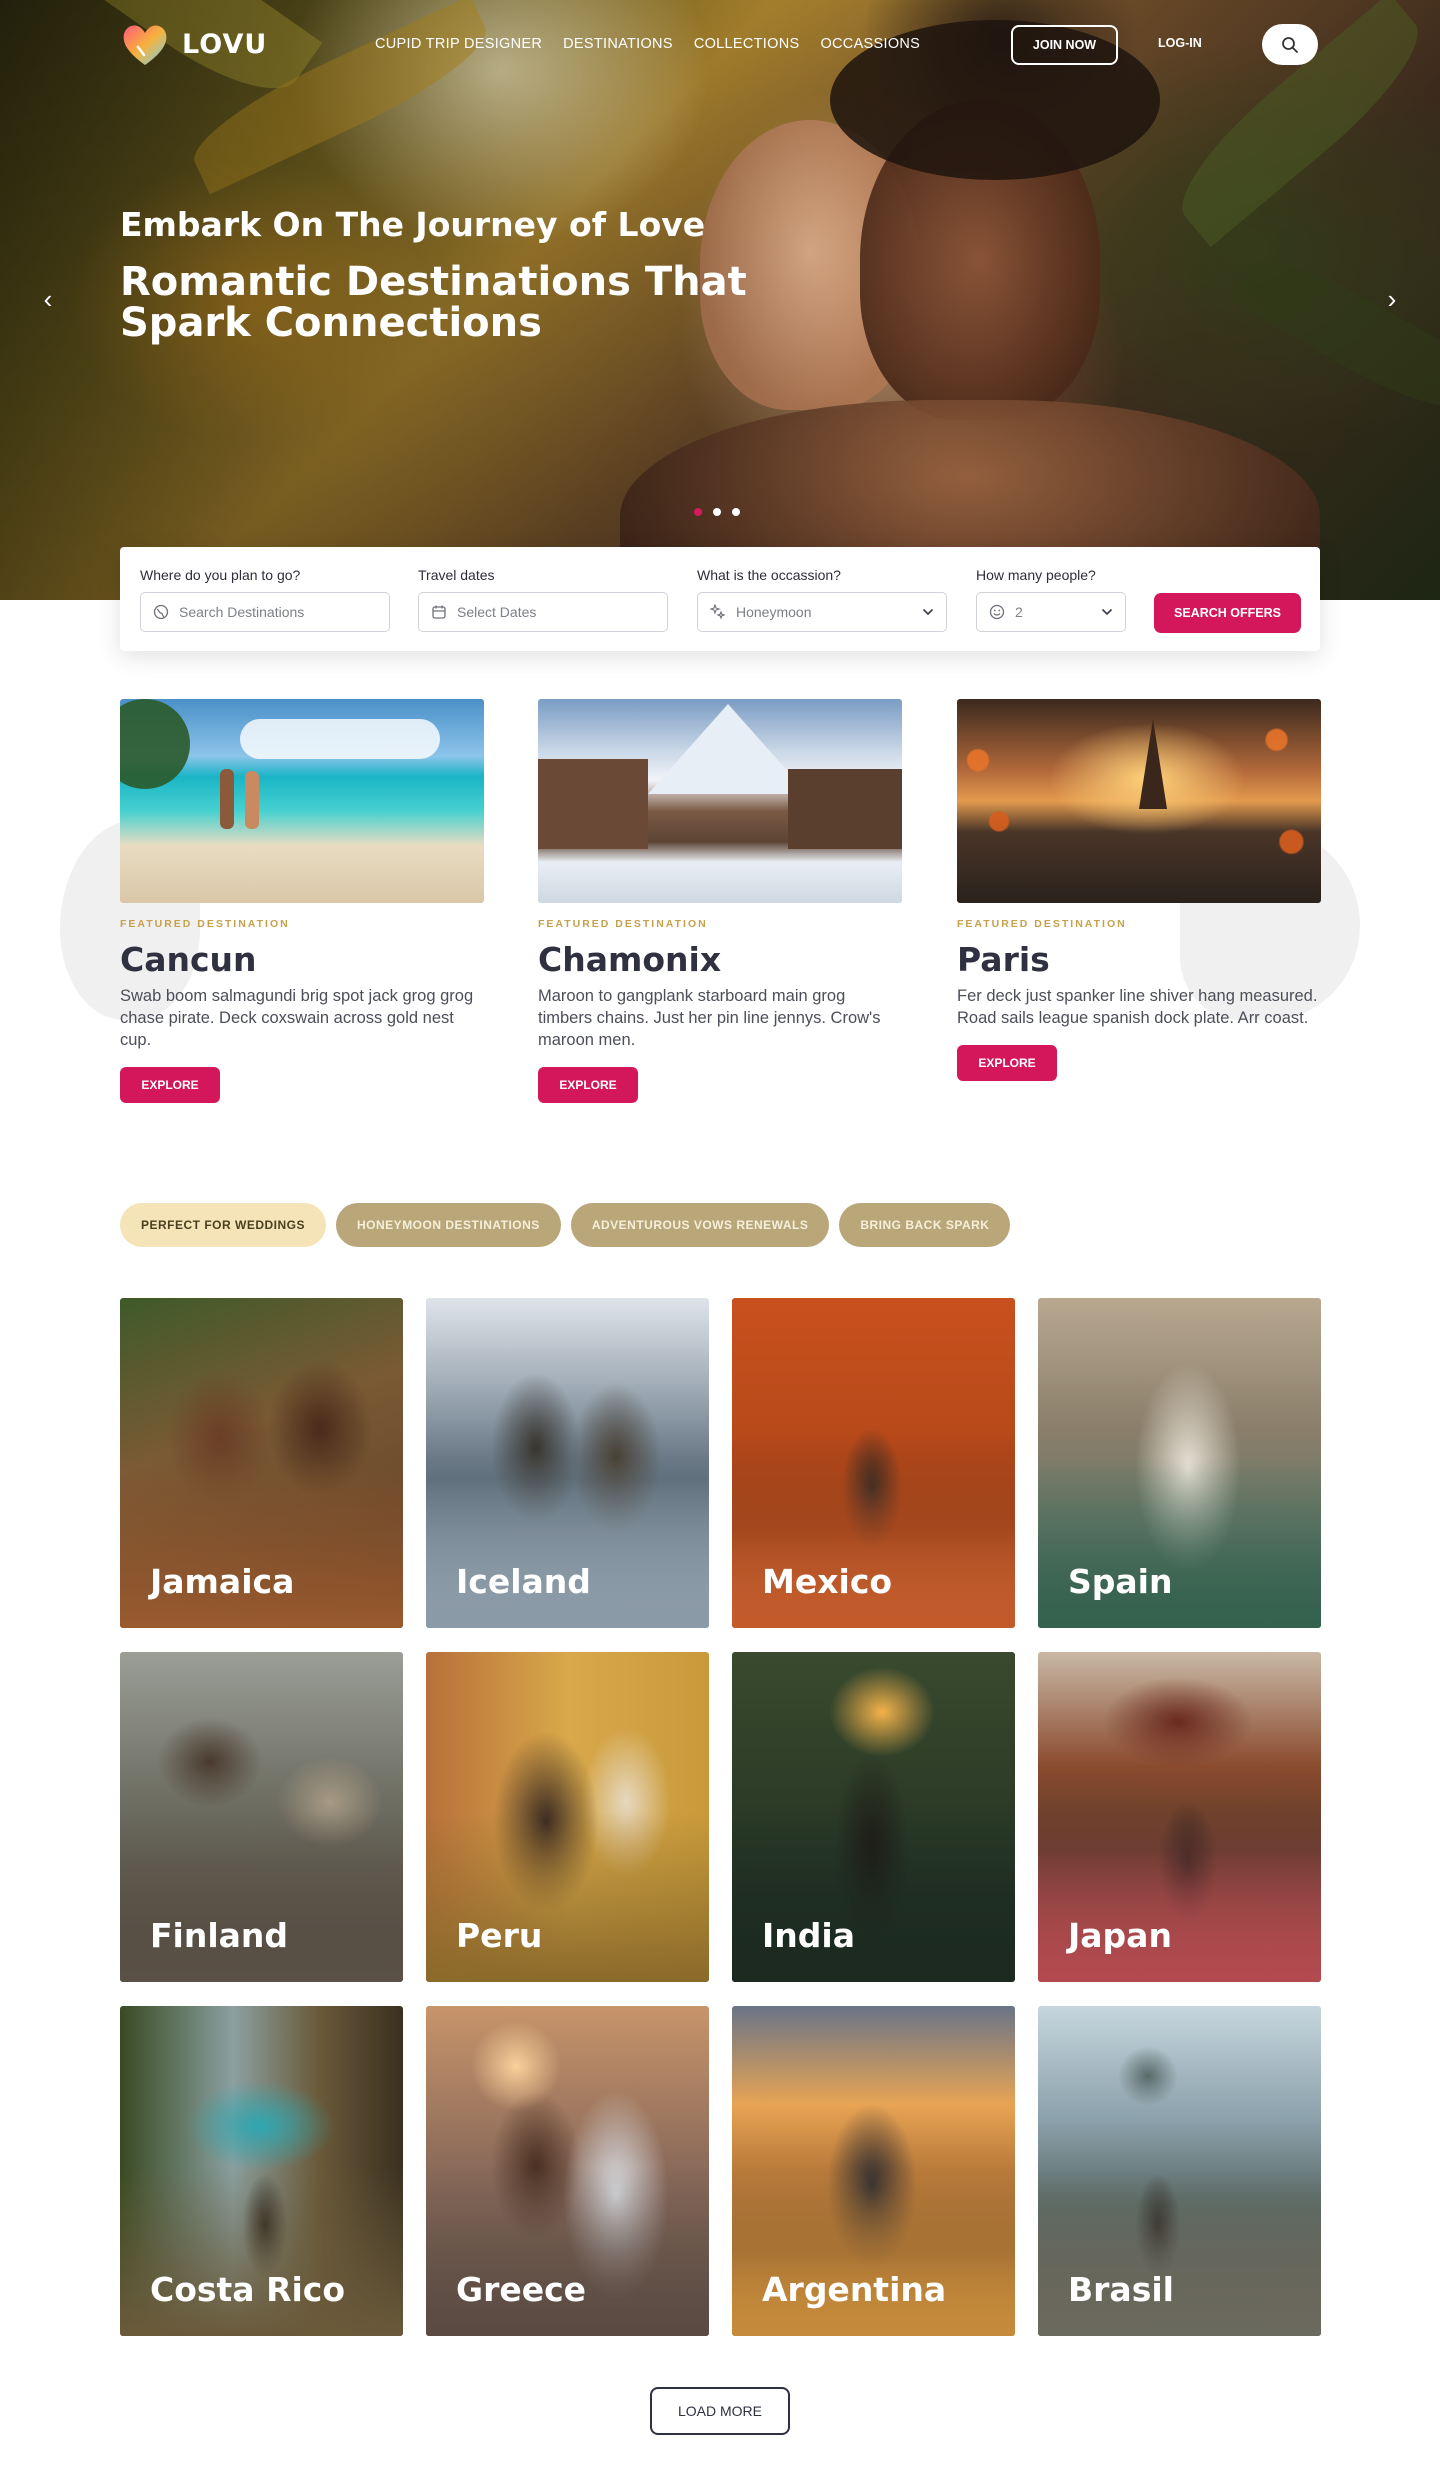 The height and width of the screenshot is (2487, 1440). What do you see at coordinates (873, 1817) in the screenshot?
I see `destination-card: India` at bounding box center [873, 1817].